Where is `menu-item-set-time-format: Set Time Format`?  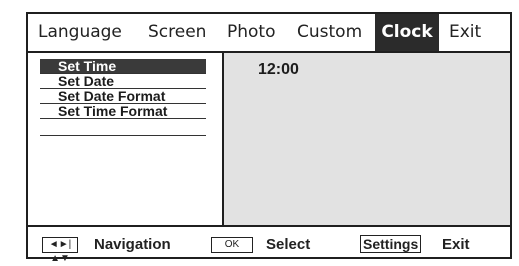 menu-item-set-time-format: Set Time Format is located at coordinates (123, 111).